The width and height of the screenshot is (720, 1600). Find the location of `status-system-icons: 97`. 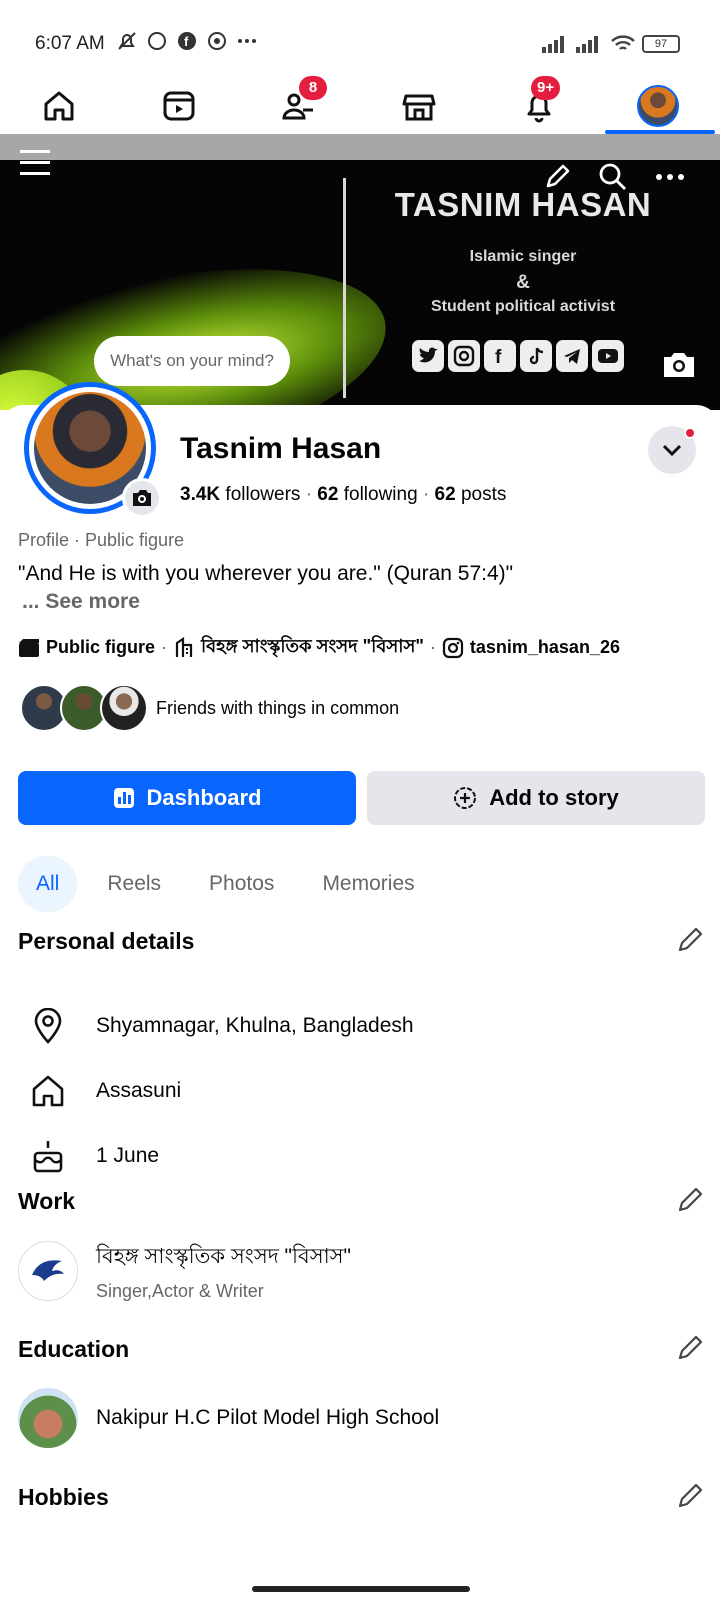

status-system-icons: 97 is located at coordinates (611, 44).